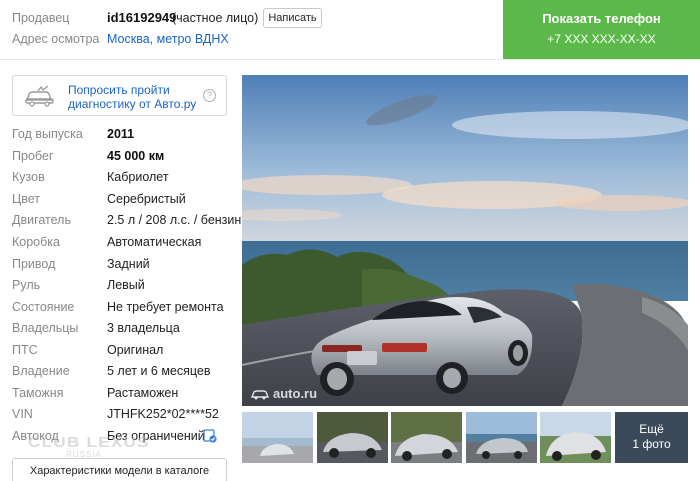 The width and height of the screenshot is (700, 481). I want to click on spec-row-vin: VIN JTHFK252*02****52, so click(124, 417).